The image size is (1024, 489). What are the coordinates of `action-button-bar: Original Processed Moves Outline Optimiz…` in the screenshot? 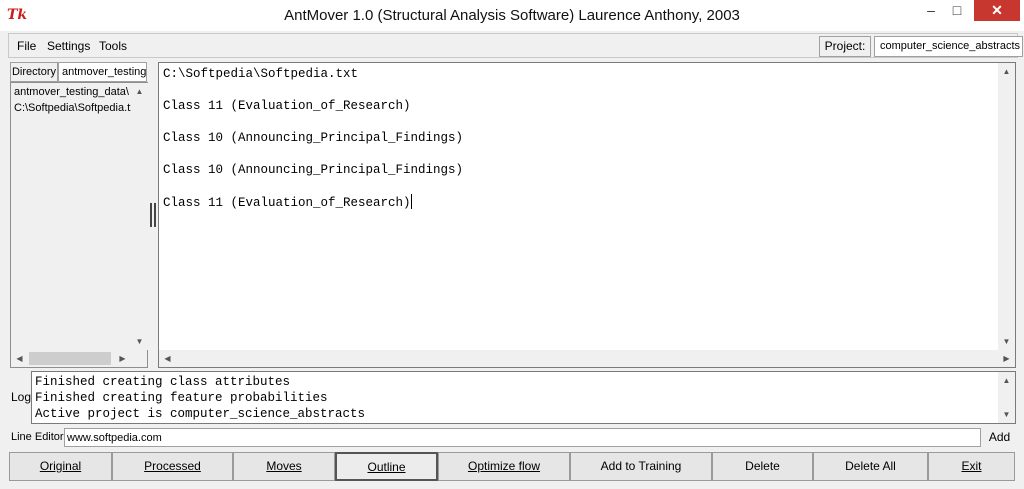 It's located at (512, 466).